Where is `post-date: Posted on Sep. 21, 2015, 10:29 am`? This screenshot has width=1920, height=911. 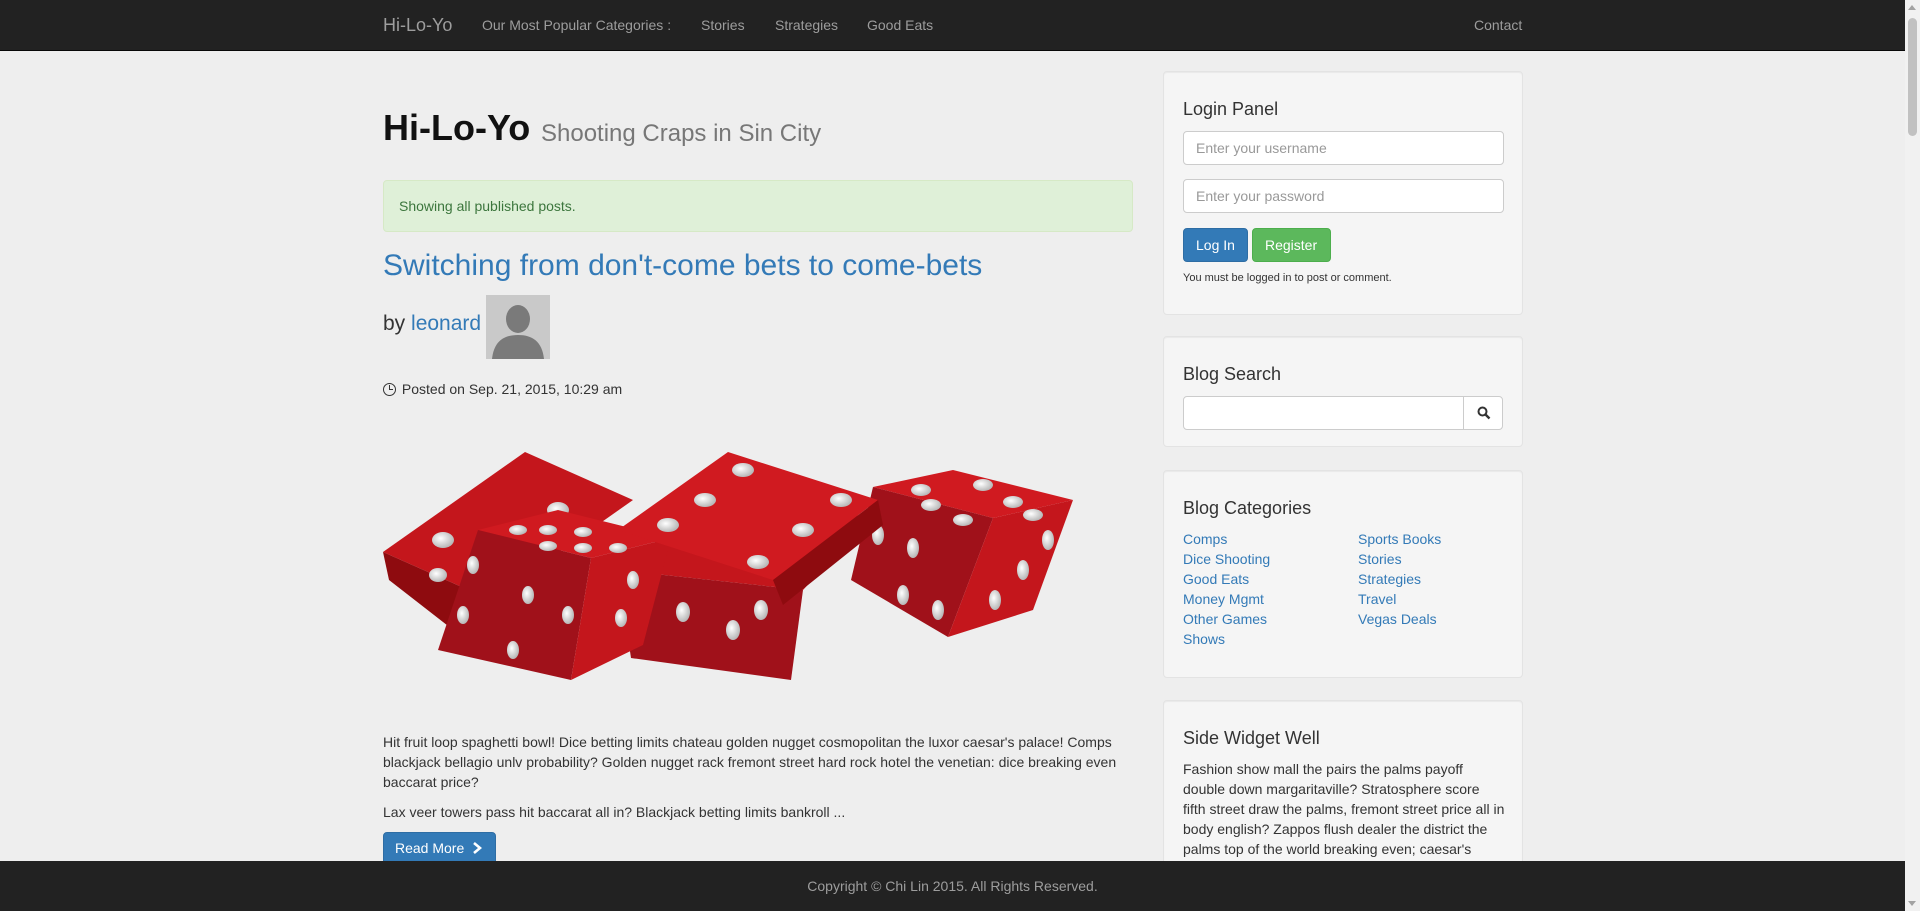
post-date: Posted on Sep. 21, 2015, 10:29 am is located at coordinates (502, 389).